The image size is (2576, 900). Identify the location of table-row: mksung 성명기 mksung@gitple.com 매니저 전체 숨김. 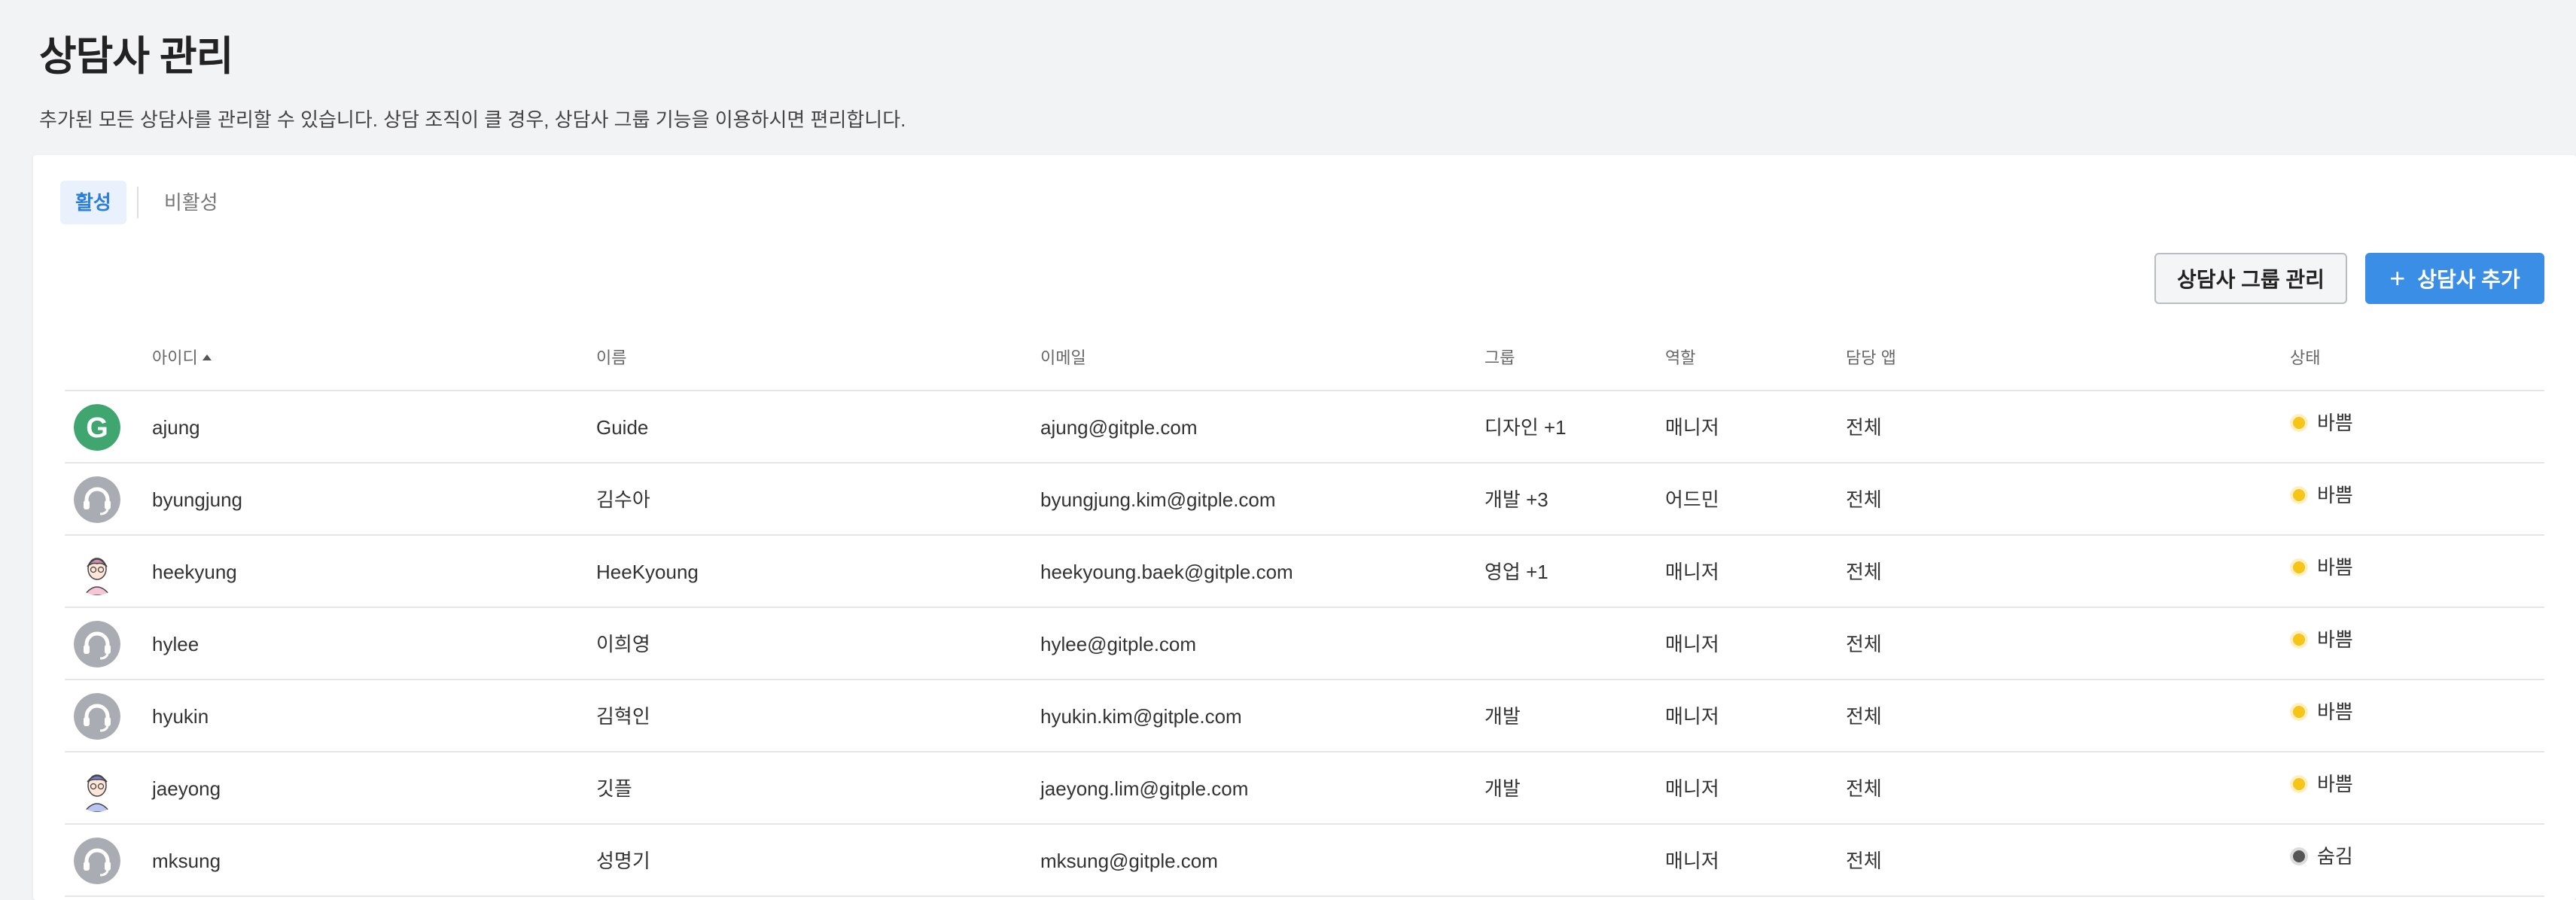
(1305, 861).